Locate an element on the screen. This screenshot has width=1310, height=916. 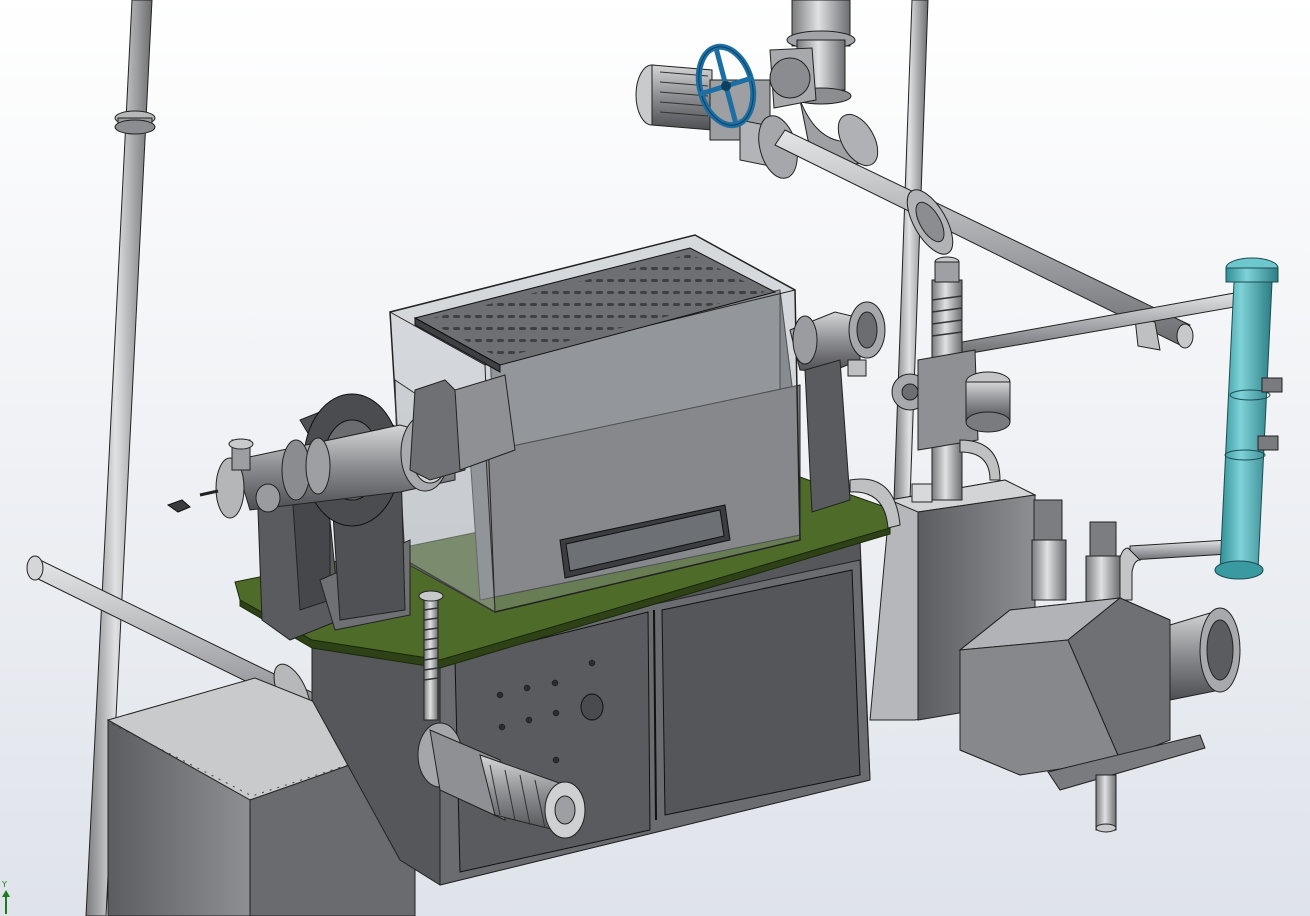
triad-y-axis-label: Y is located at coordinates (4, 884).